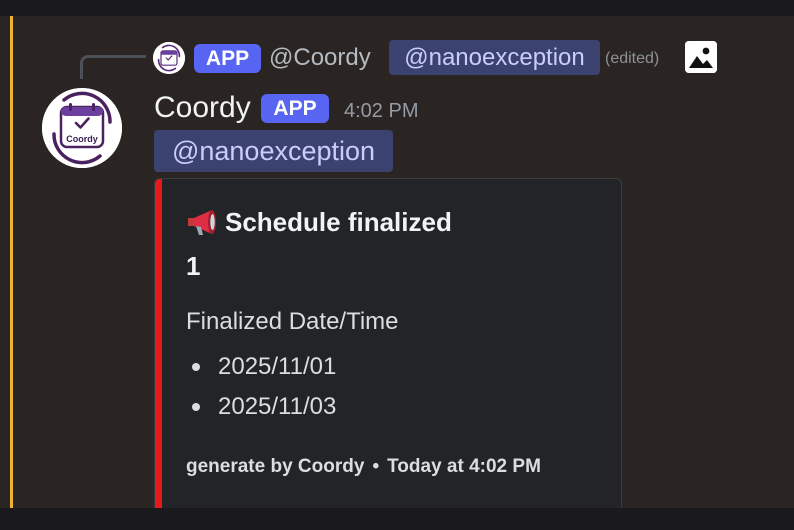 The height and width of the screenshot is (530, 794). What do you see at coordinates (320, 58) in the screenshot?
I see `reply-author-name: @Coordy` at bounding box center [320, 58].